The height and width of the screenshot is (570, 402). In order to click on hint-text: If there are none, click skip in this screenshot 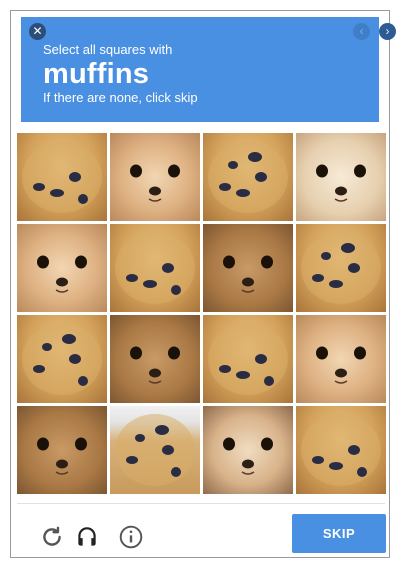, I will do `click(120, 97)`.